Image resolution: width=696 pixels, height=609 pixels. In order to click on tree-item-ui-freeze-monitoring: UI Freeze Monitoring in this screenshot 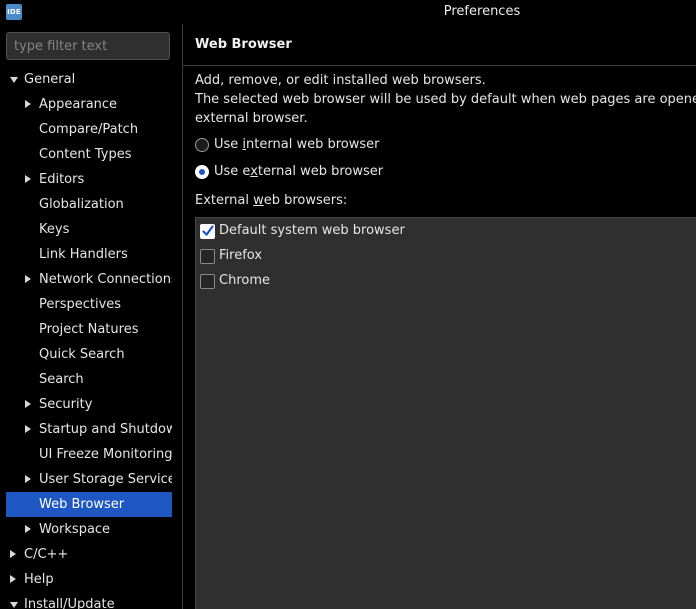, I will do `click(89, 454)`.